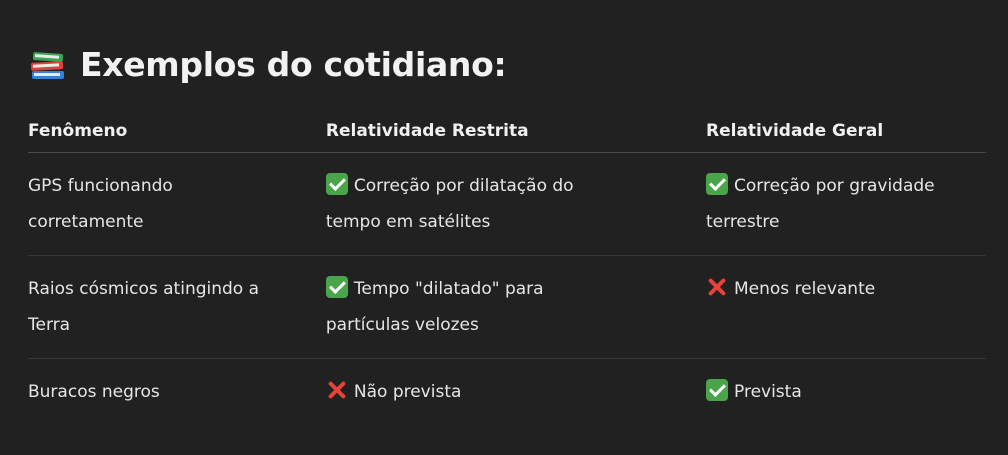  What do you see at coordinates (515, 131) in the screenshot?
I see `column-header-restricted: Relatividade Restrita` at bounding box center [515, 131].